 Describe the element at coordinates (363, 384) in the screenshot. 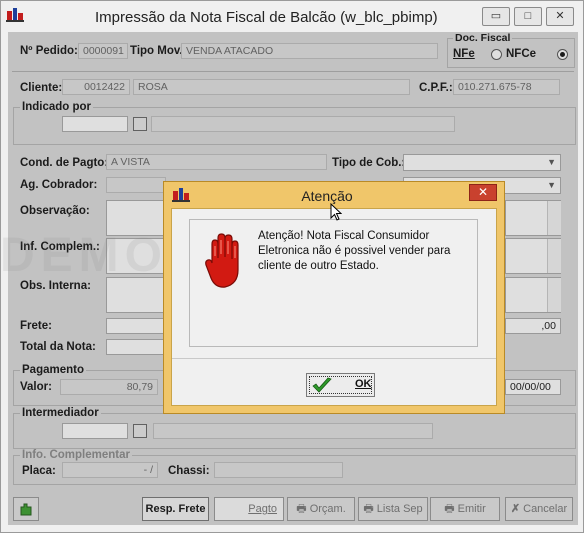

I see `ok-label: OK` at that location.